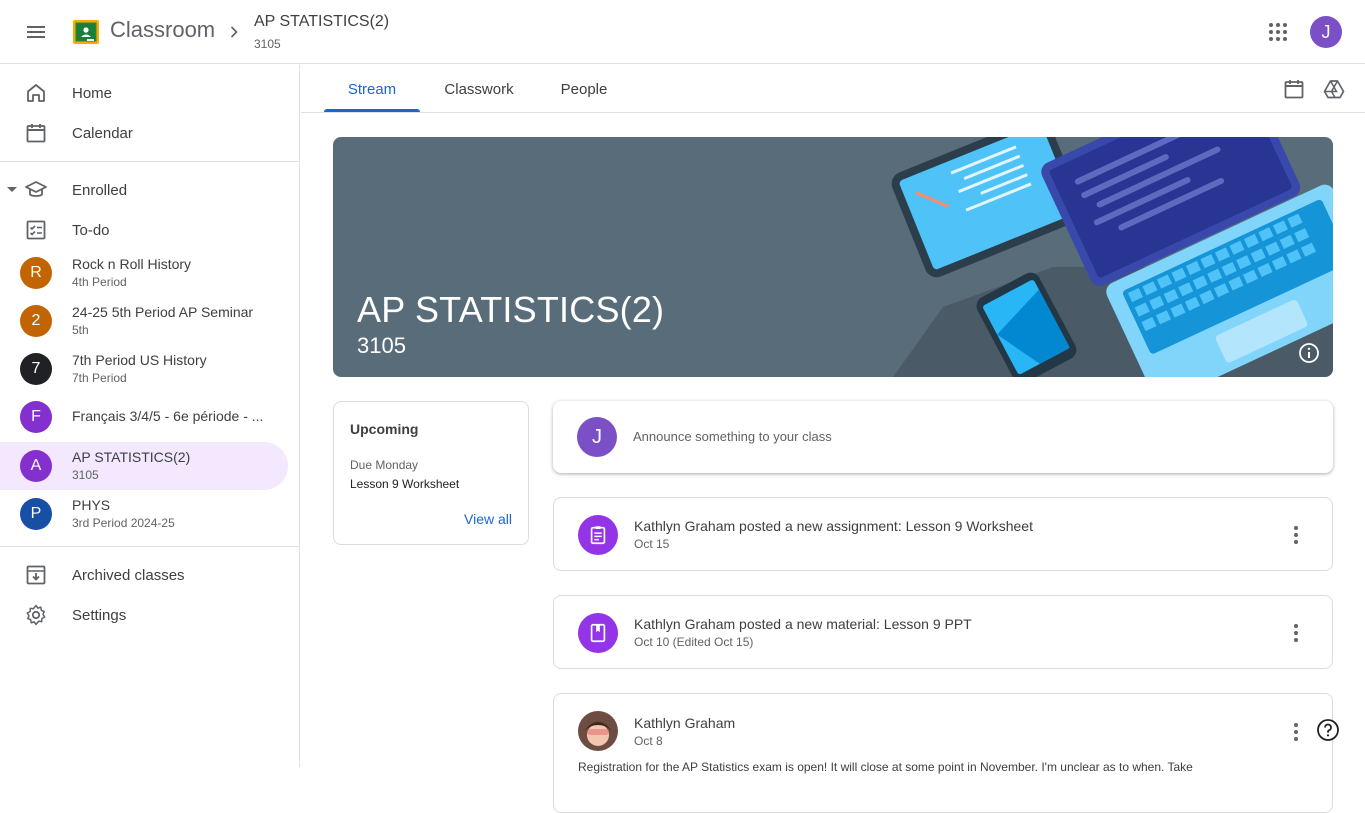 The image size is (1365, 813). What do you see at coordinates (404, 484) in the screenshot?
I see `upcoming-item-link: Lesson 9 Worksheet` at bounding box center [404, 484].